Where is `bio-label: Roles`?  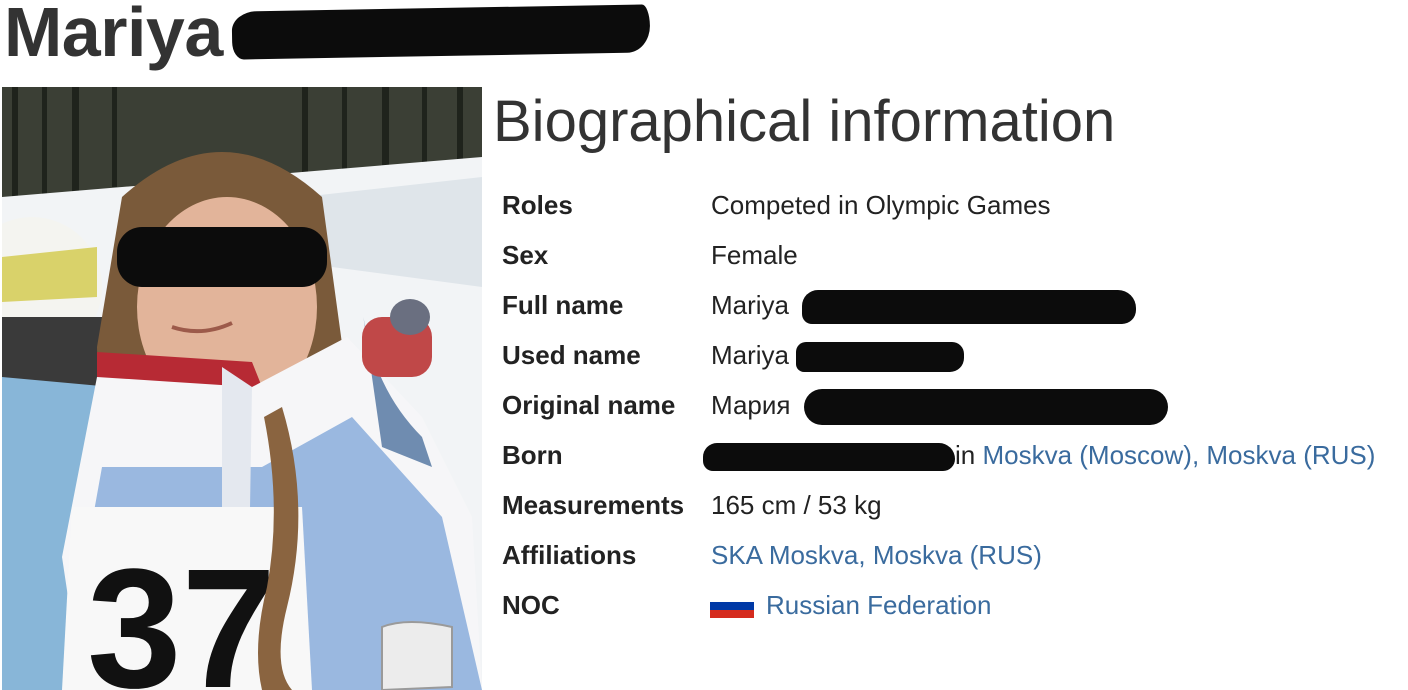 bio-label: Roles is located at coordinates (537, 205).